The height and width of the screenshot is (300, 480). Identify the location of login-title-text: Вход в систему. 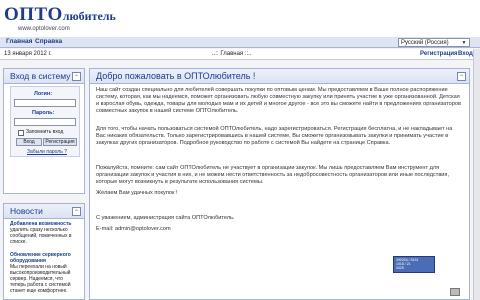
(40, 76).